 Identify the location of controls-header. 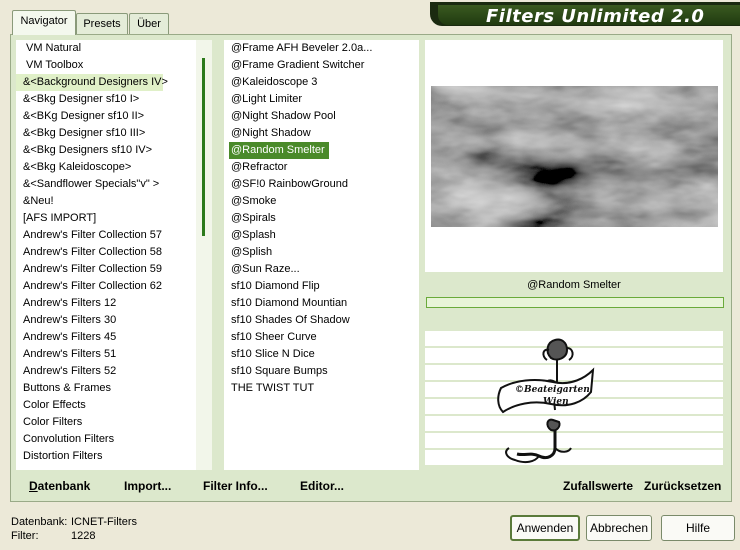
(574, 319).